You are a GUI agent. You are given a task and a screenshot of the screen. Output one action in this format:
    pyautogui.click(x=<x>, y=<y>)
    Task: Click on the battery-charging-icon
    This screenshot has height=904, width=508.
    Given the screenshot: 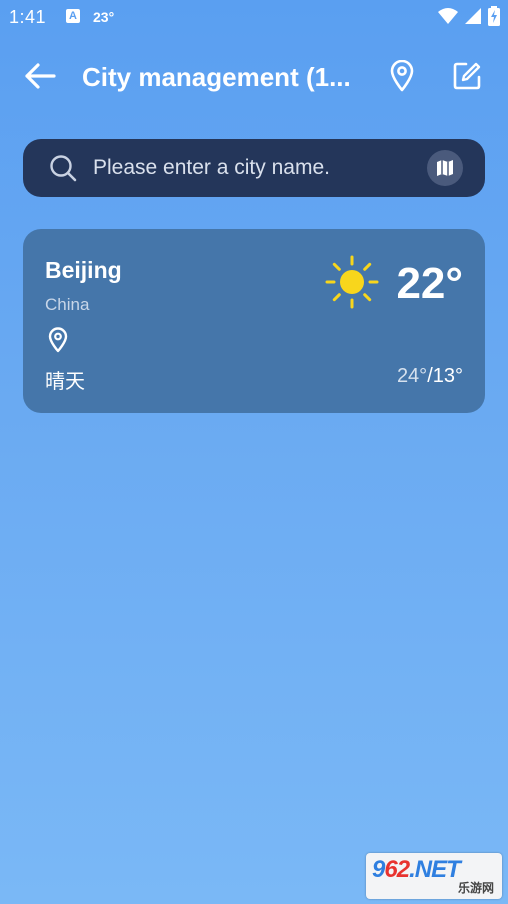 What is the action you would take?
    pyautogui.click(x=494, y=16)
    